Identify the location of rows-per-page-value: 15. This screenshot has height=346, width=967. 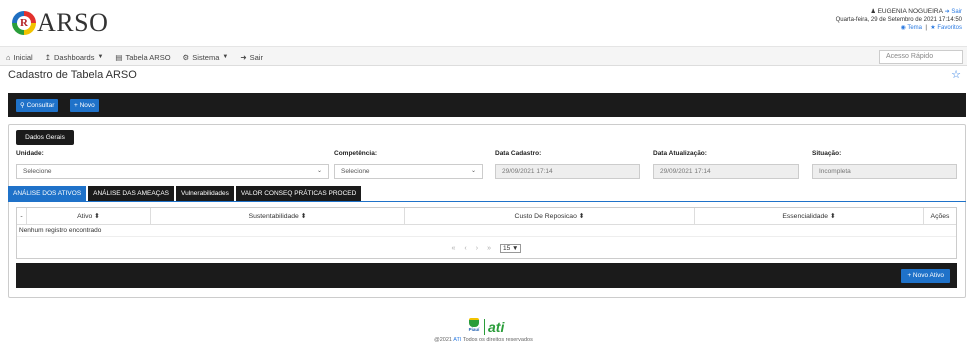
(507, 248).